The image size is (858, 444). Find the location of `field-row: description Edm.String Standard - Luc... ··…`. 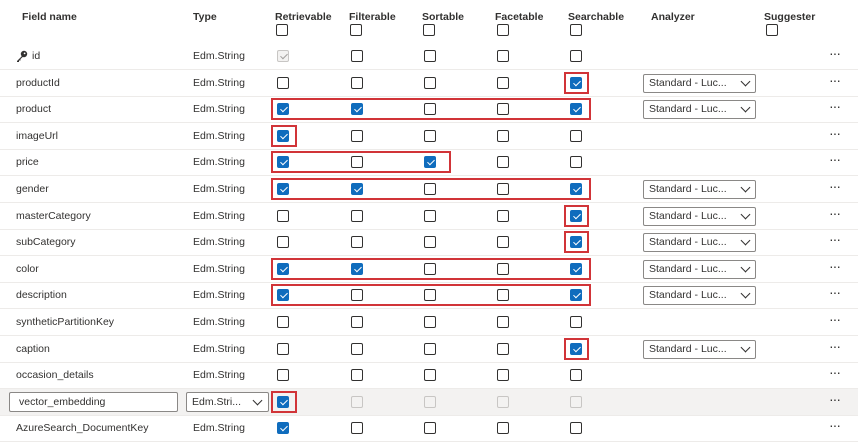

field-row: description Edm.String Standard - Luc... ··… is located at coordinates (429, 295).